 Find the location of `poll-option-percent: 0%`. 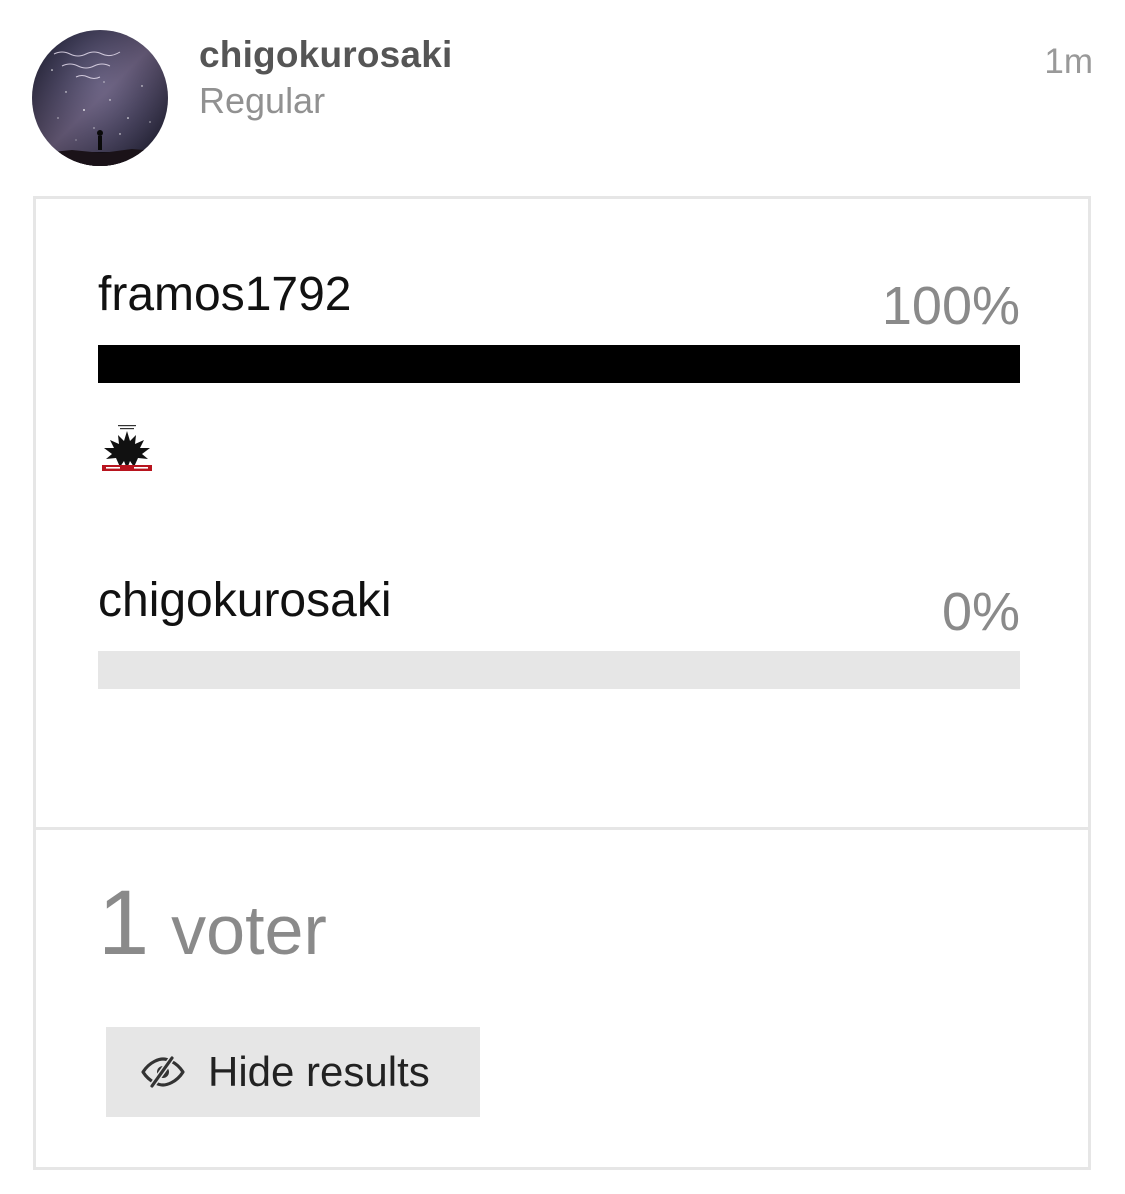

poll-option-percent: 0% is located at coordinates (980, 612).